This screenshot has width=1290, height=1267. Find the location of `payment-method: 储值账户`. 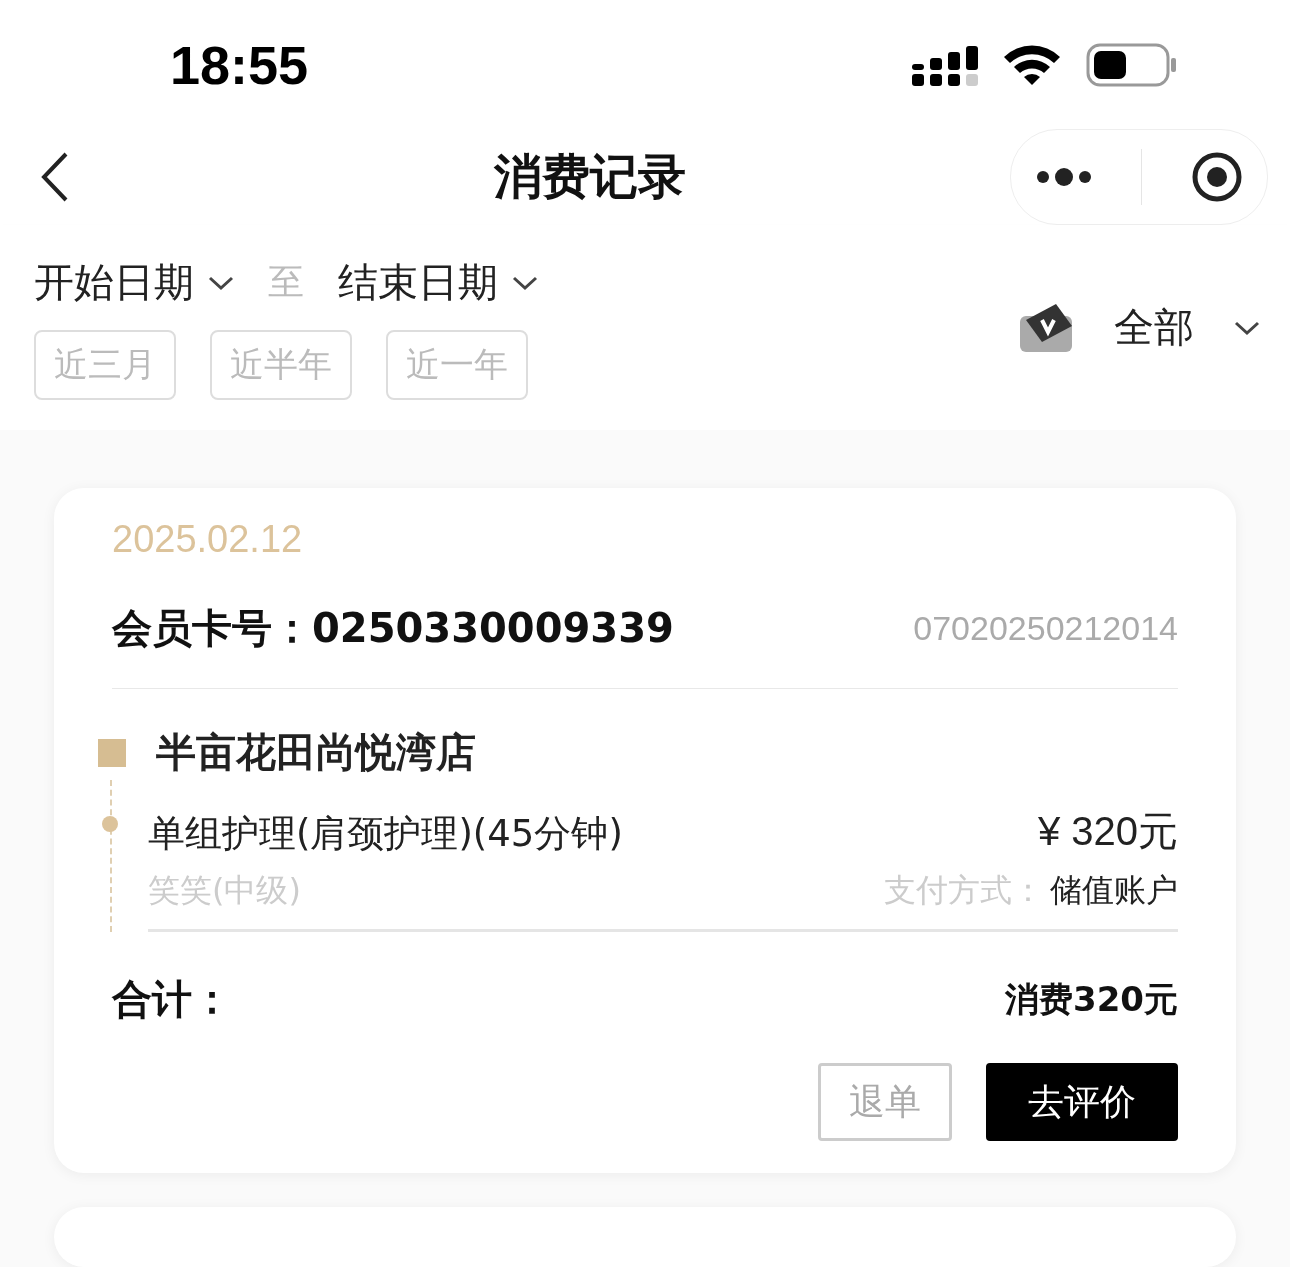

payment-method: 储值账户 is located at coordinates (1114, 890).